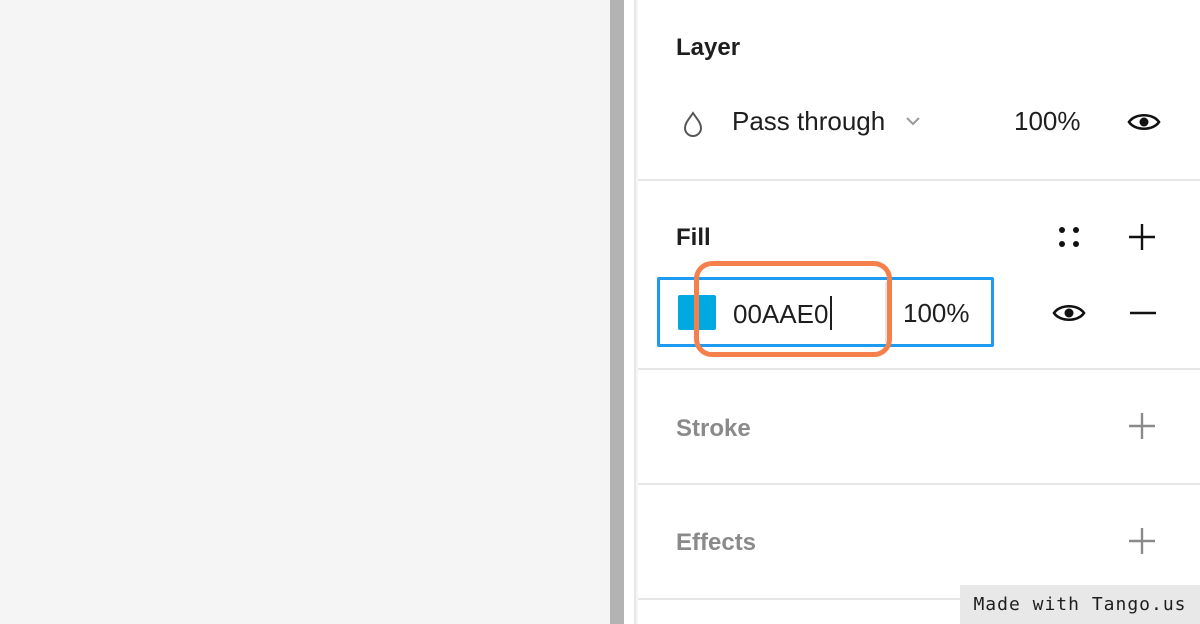  Describe the element at coordinates (1142, 541) in the screenshot. I see `add-effect-plus-icon` at that location.